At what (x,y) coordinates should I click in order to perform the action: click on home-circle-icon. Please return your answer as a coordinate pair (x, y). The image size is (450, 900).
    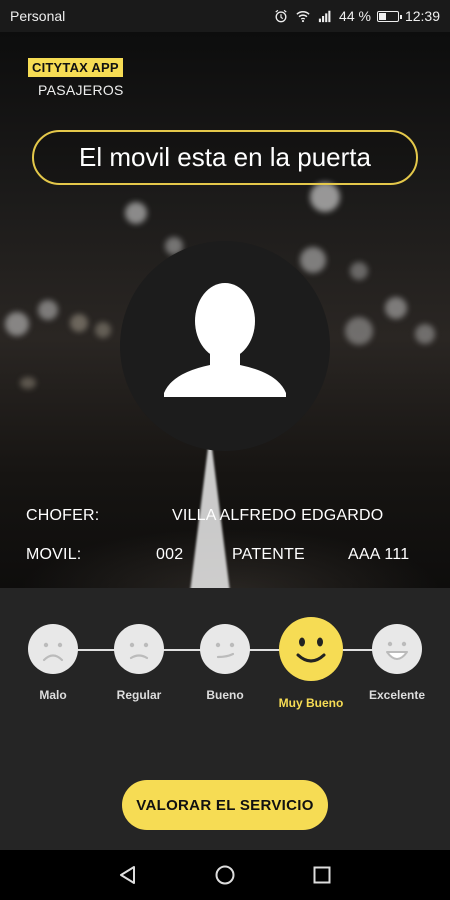
    Looking at the image, I should click on (225, 875).